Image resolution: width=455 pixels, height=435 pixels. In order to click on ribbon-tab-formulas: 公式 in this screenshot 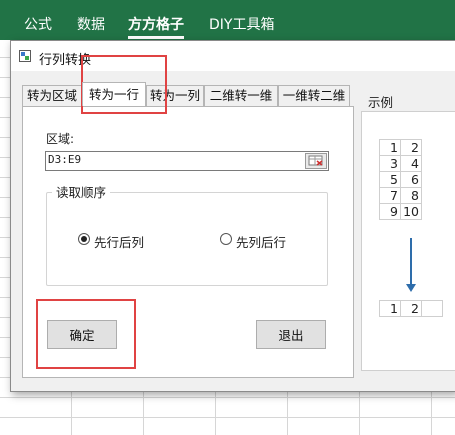, I will do `click(38, 24)`.